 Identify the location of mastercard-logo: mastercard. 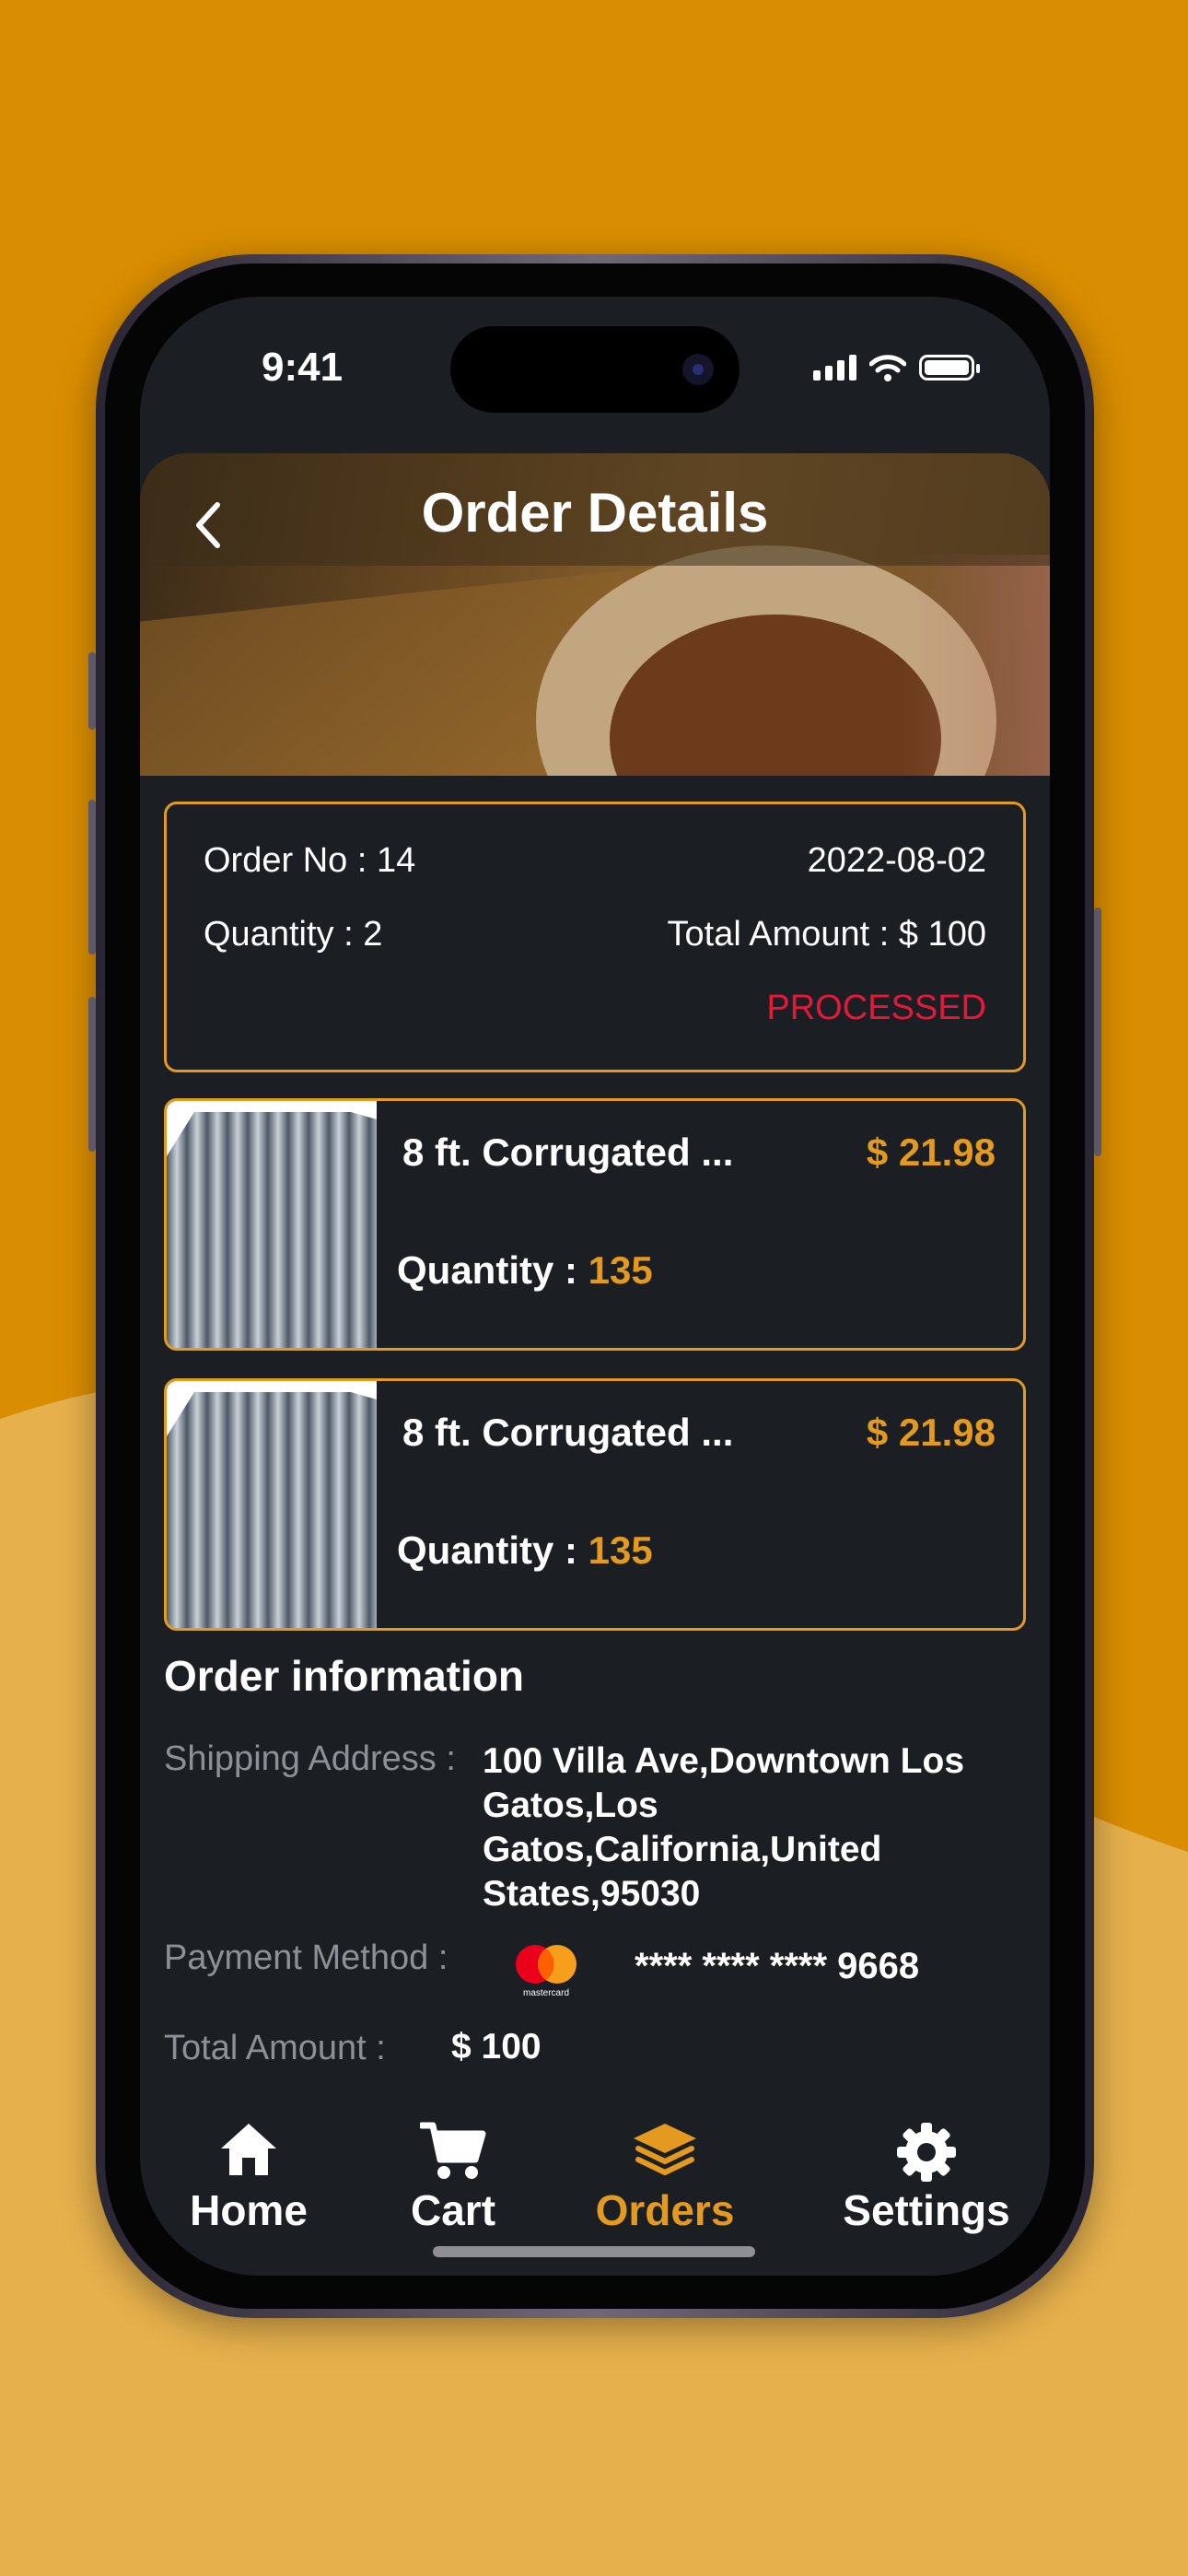
(546, 1971).